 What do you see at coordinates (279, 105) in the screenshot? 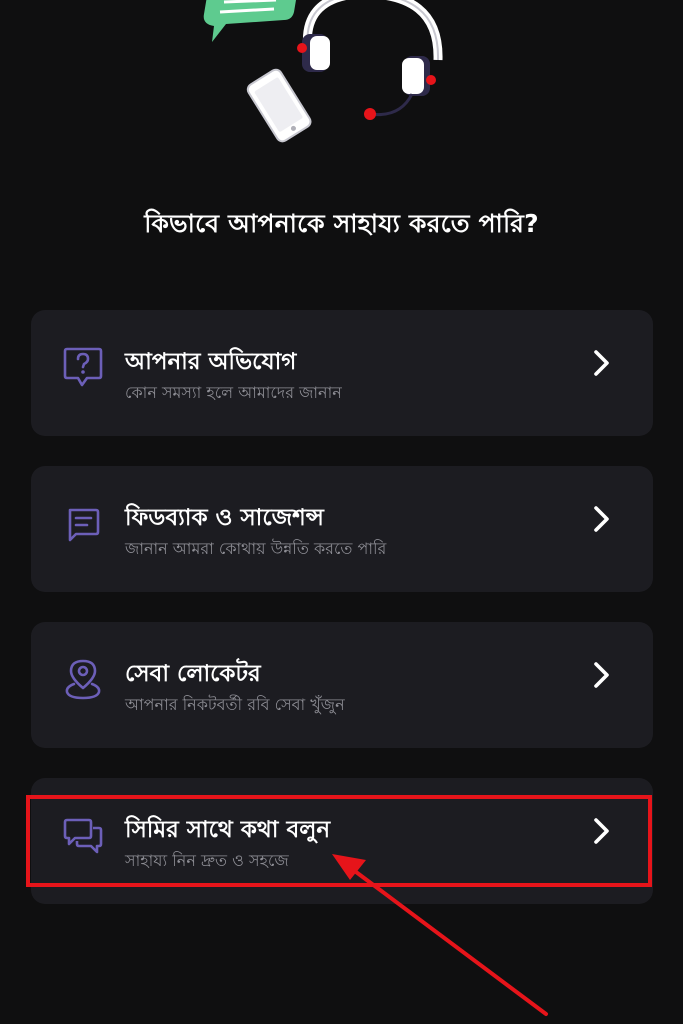
I see `phone-icon` at bounding box center [279, 105].